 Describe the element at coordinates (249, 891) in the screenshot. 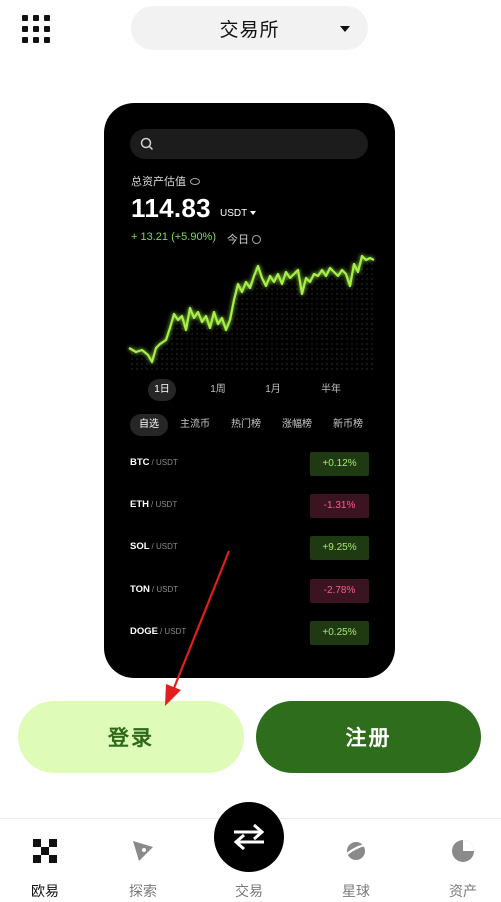

I see `tab-label: 交易` at that location.